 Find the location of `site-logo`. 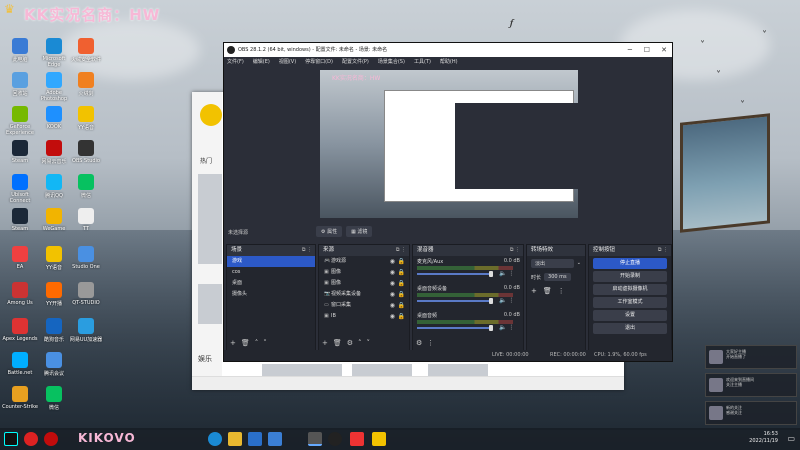

site-logo is located at coordinates (211, 115).